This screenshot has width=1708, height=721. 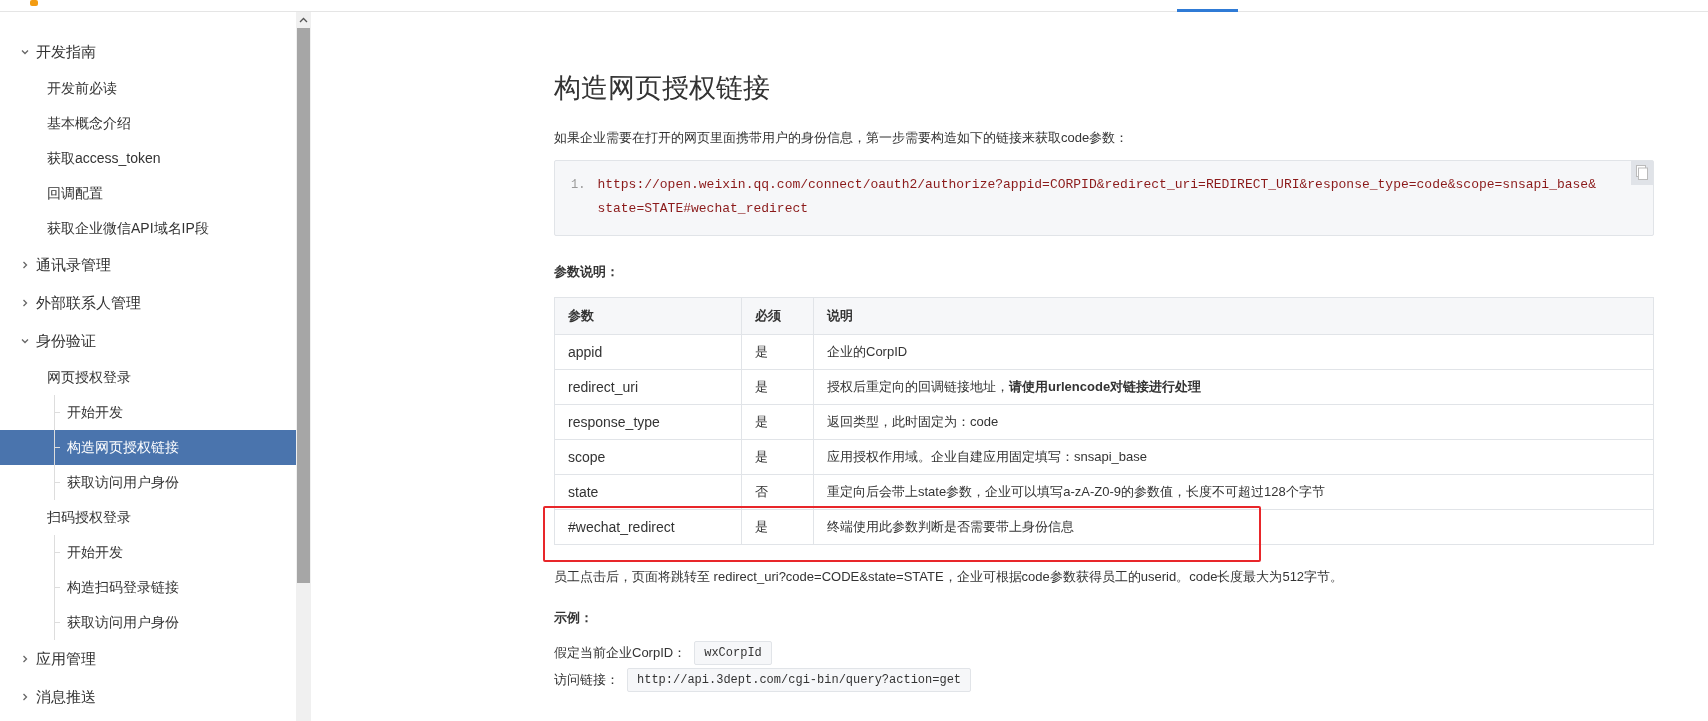 I want to click on table-cell: 否, so click(x=777, y=492).